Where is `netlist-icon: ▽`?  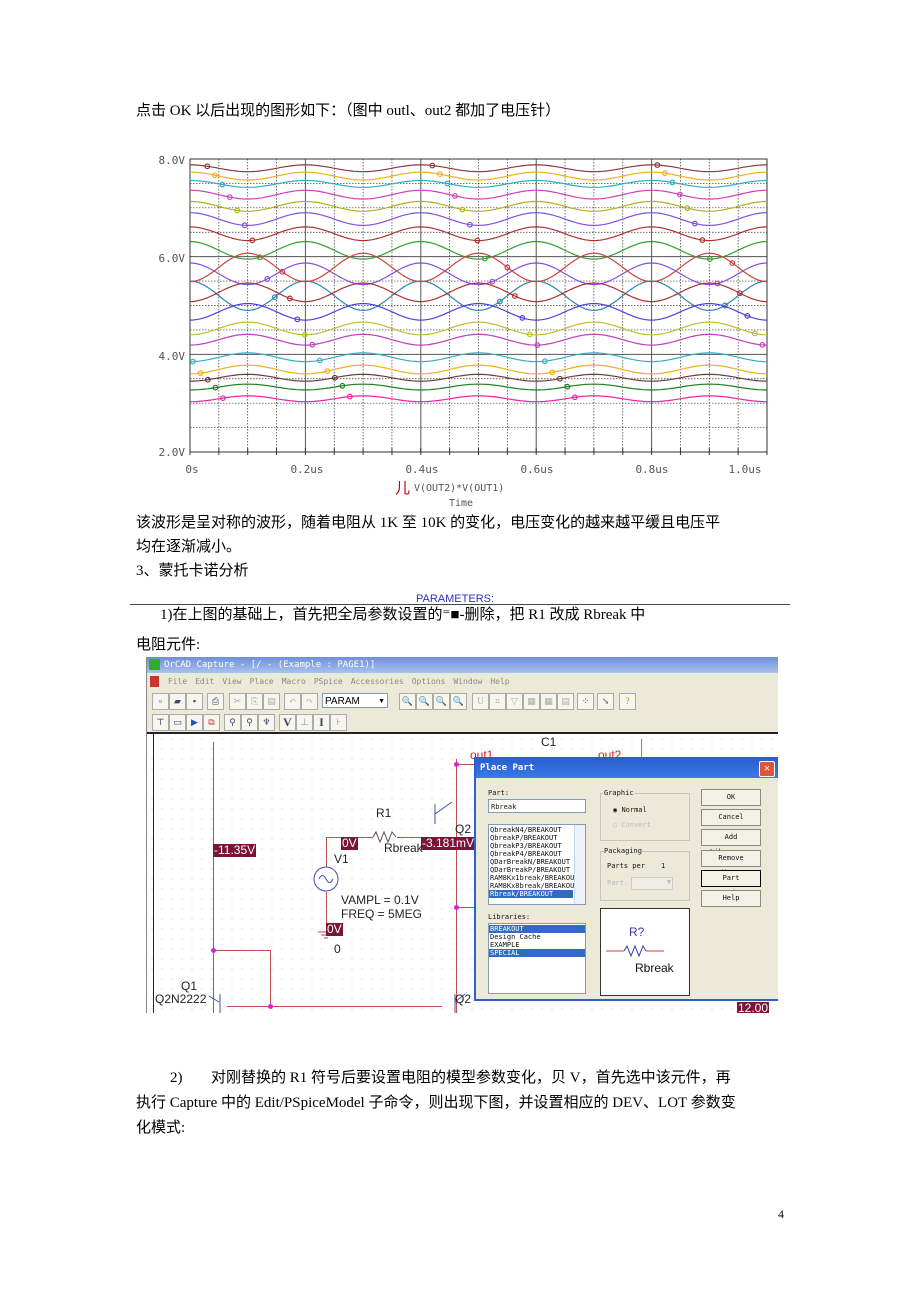 netlist-icon: ▽ is located at coordinates (514, 701).